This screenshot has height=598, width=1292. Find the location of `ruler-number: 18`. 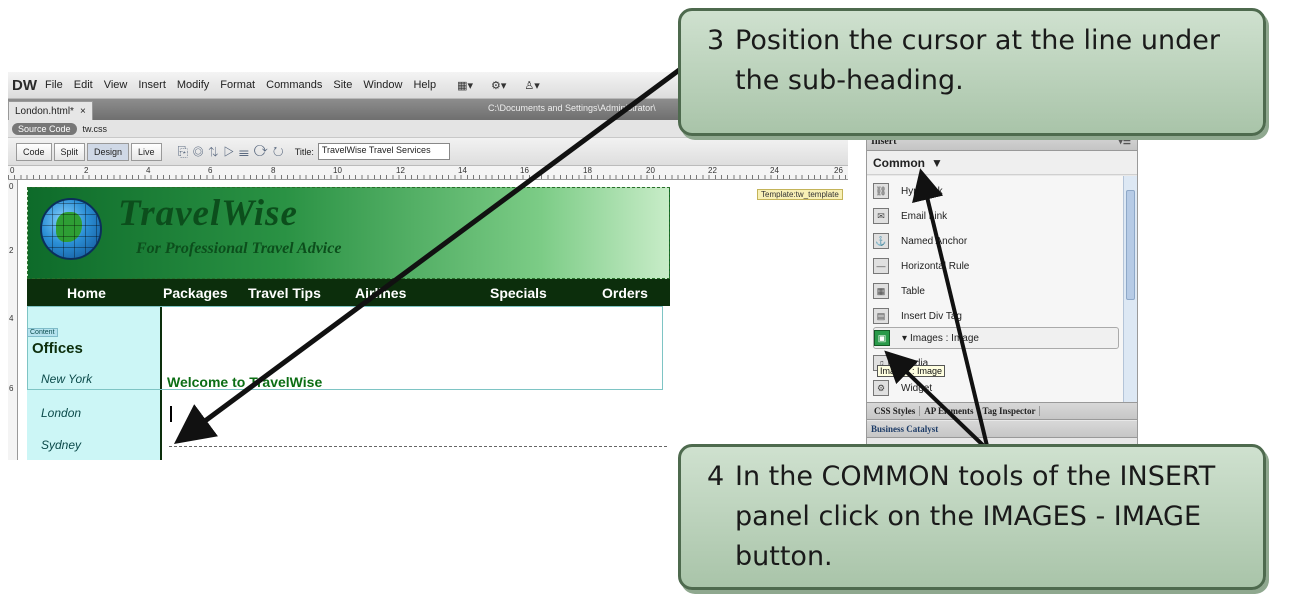

ruler-number: 18 is located at coordinates (587, 170).